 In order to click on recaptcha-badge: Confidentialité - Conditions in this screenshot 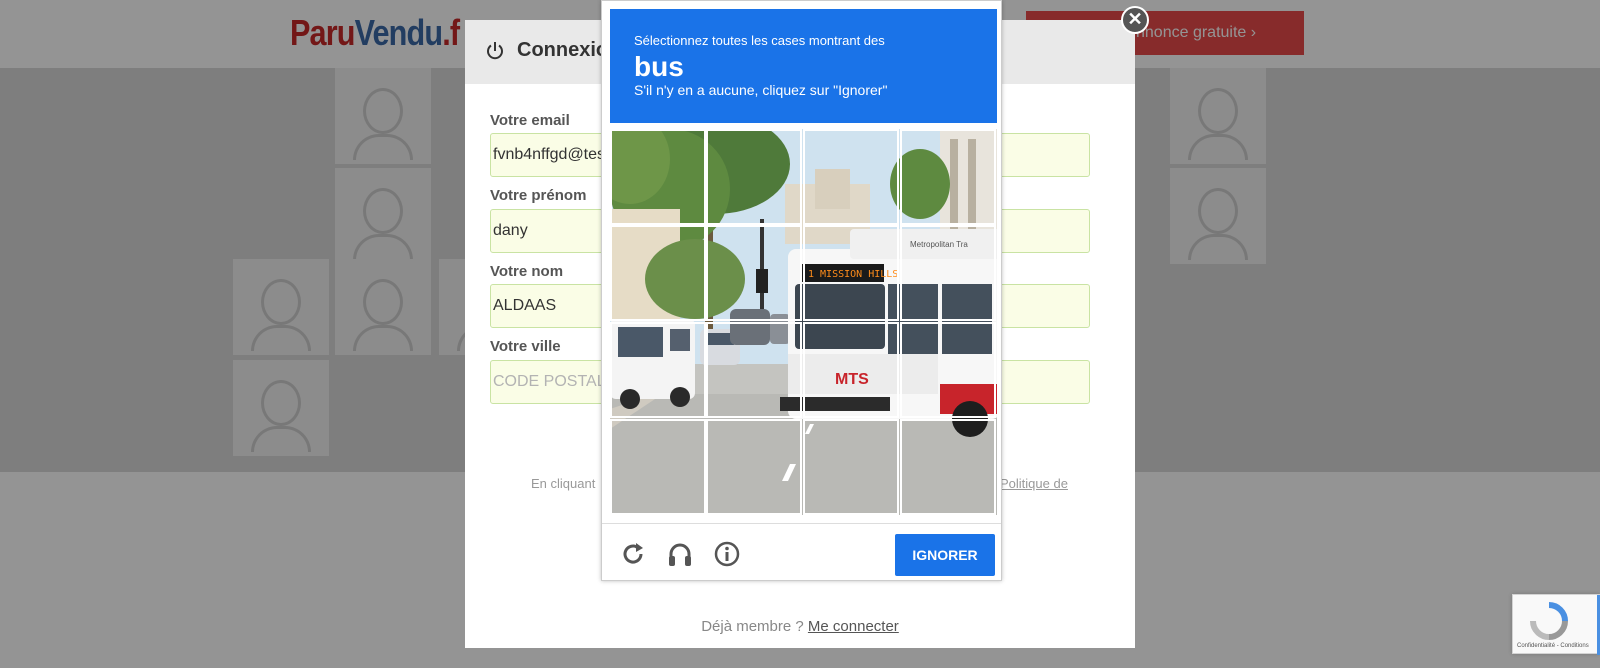, I will do `click(1556, 624)`.